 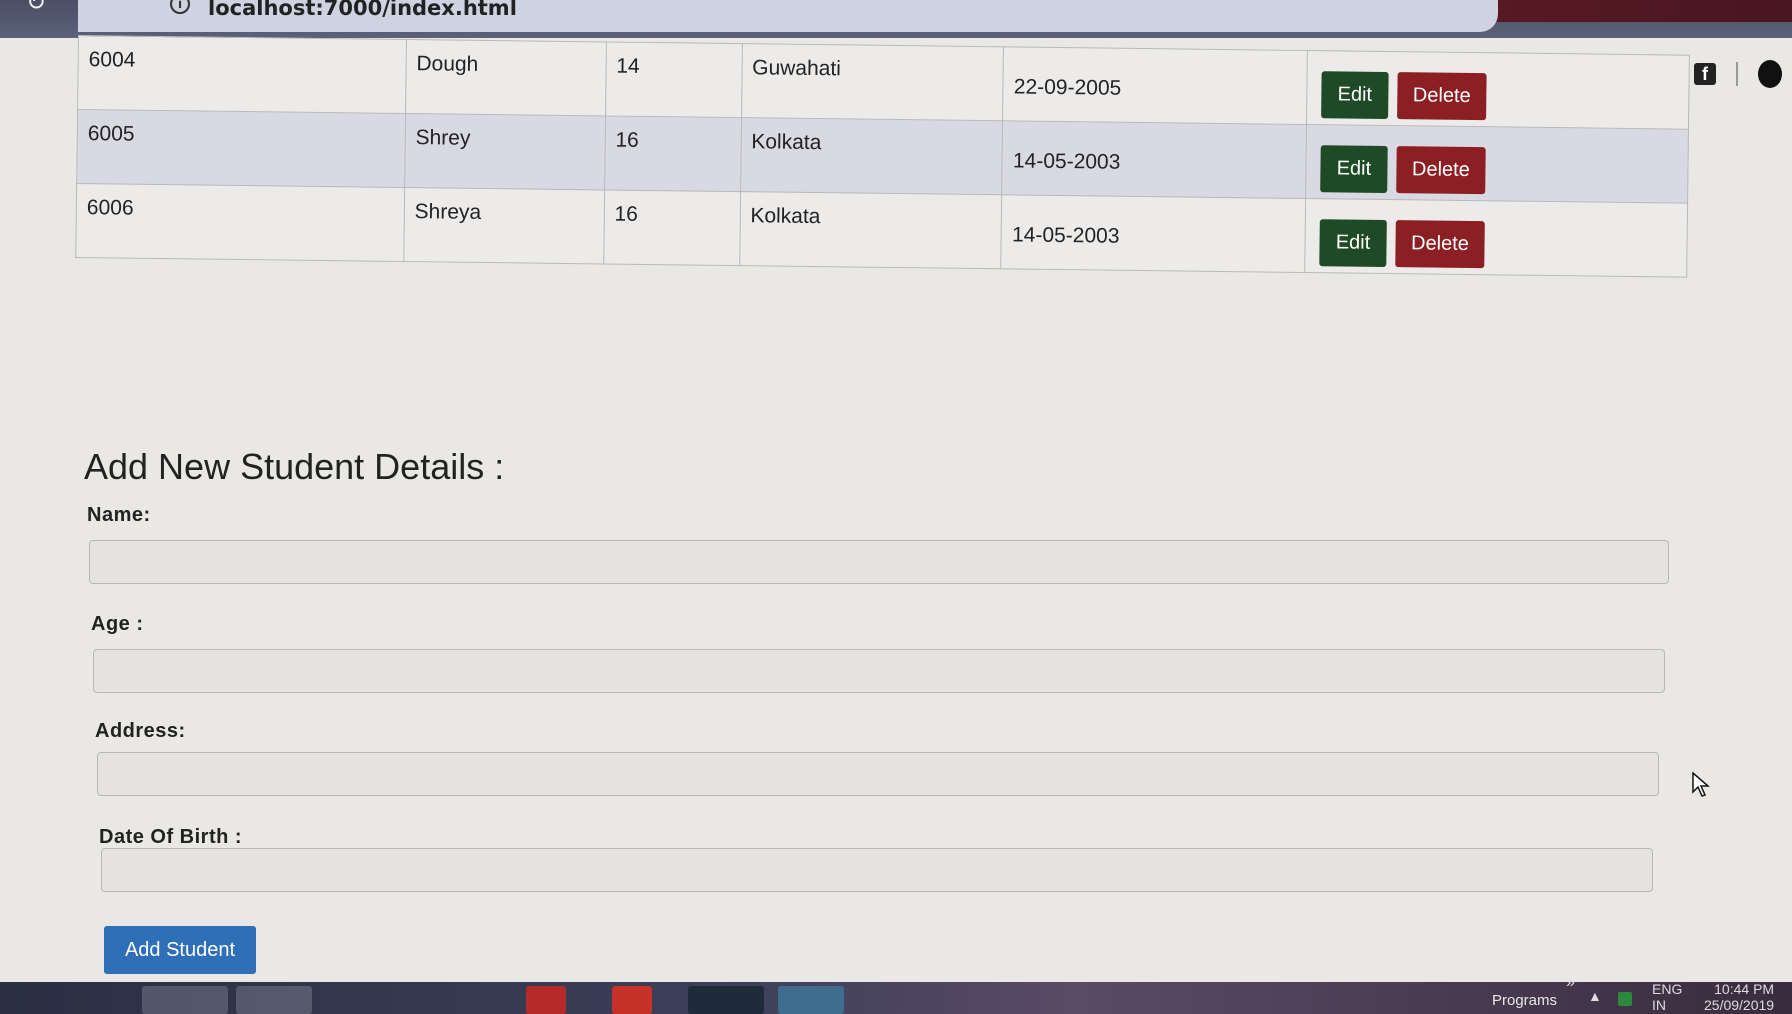 I want to click on system-clock: 10:44 PM 25/09/2019, so click(x=1739, y=997).